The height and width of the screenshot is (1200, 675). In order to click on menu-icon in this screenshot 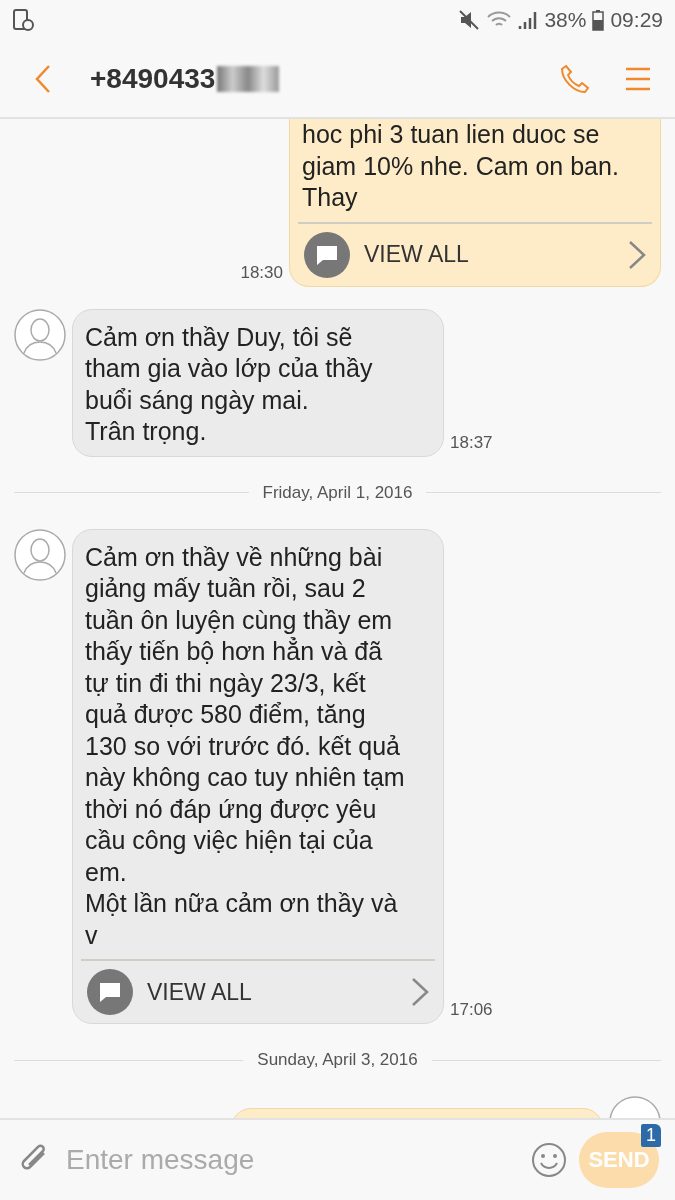, I will do `click(638, 78)`.